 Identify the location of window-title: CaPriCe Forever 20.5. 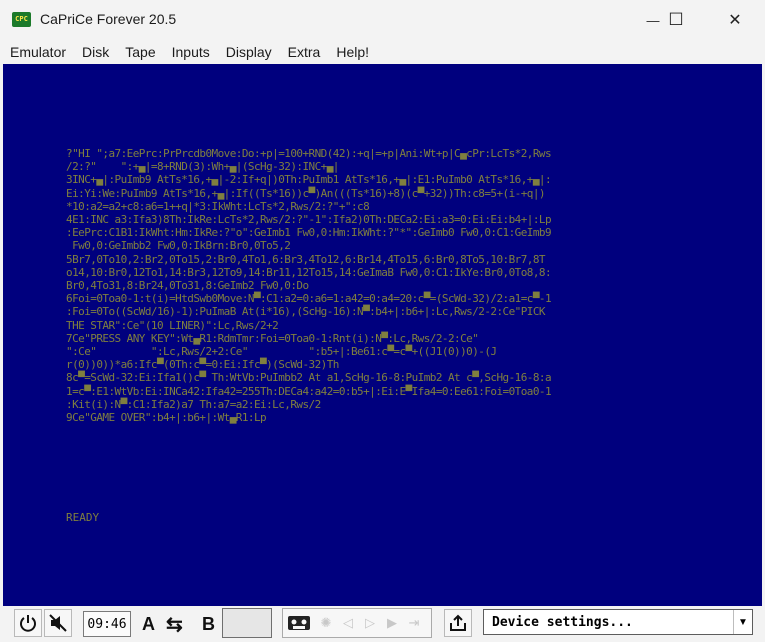
(108, 19).